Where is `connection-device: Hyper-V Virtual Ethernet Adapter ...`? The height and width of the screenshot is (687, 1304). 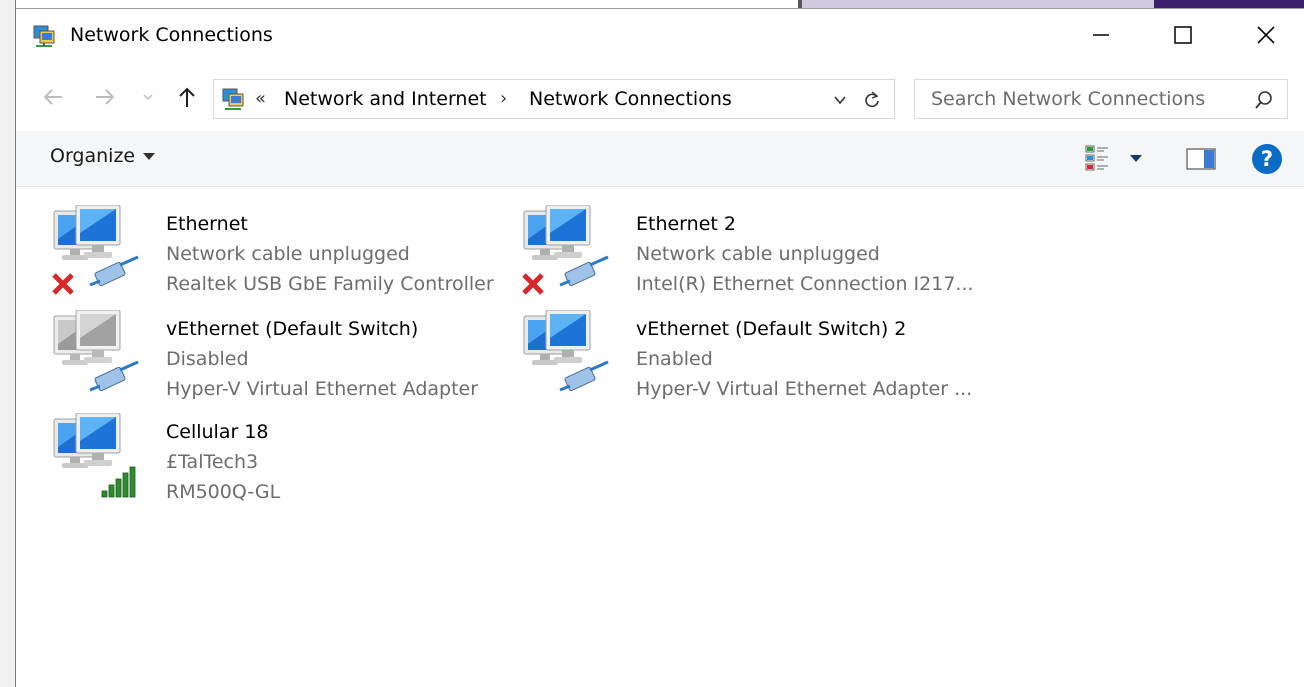
connection-device: Hyper-V Virtual Ethernet Adapter ... is located at coordinates (804, 389).